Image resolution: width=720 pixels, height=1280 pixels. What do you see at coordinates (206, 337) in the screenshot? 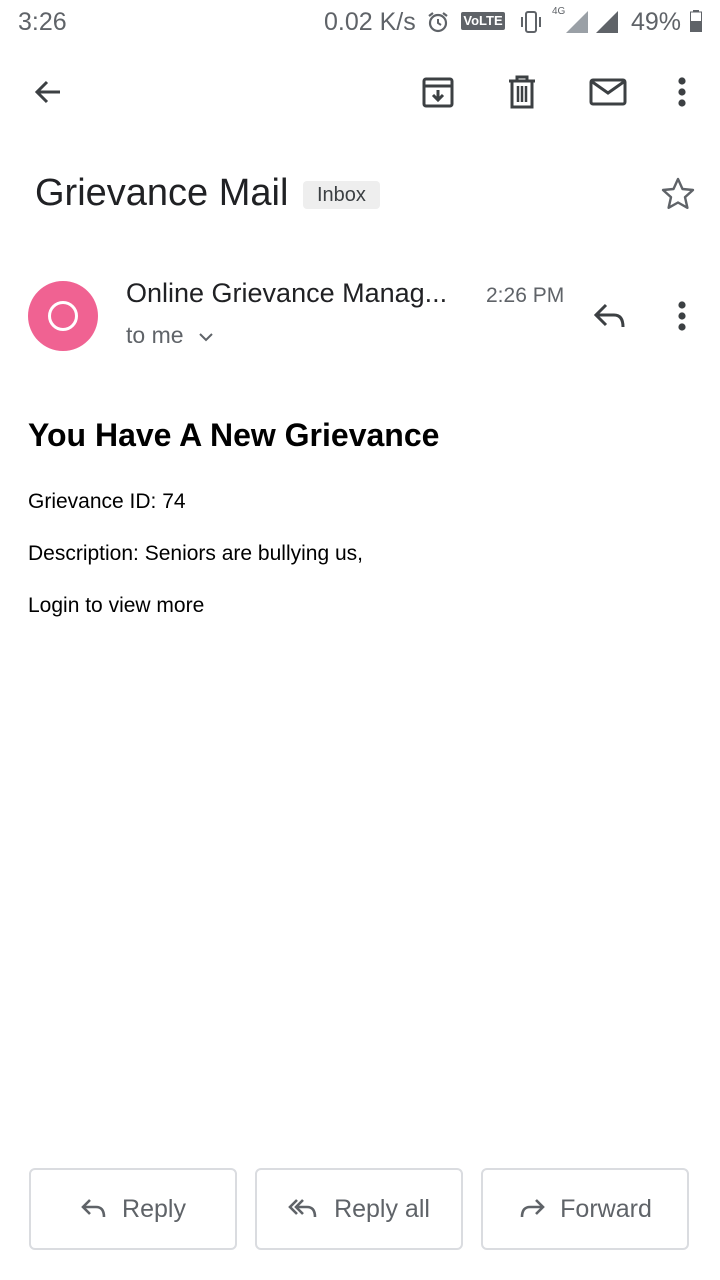
I see `chevron-down-icon` at bounding box center [206, 337].